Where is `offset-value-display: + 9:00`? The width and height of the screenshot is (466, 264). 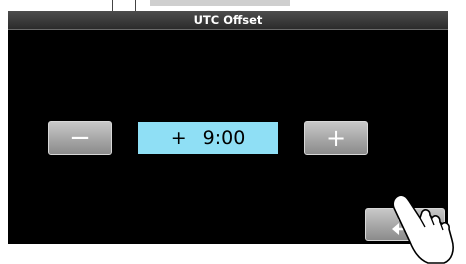 offset-value-display: + 9:00 is located at coordinates (208, 138).